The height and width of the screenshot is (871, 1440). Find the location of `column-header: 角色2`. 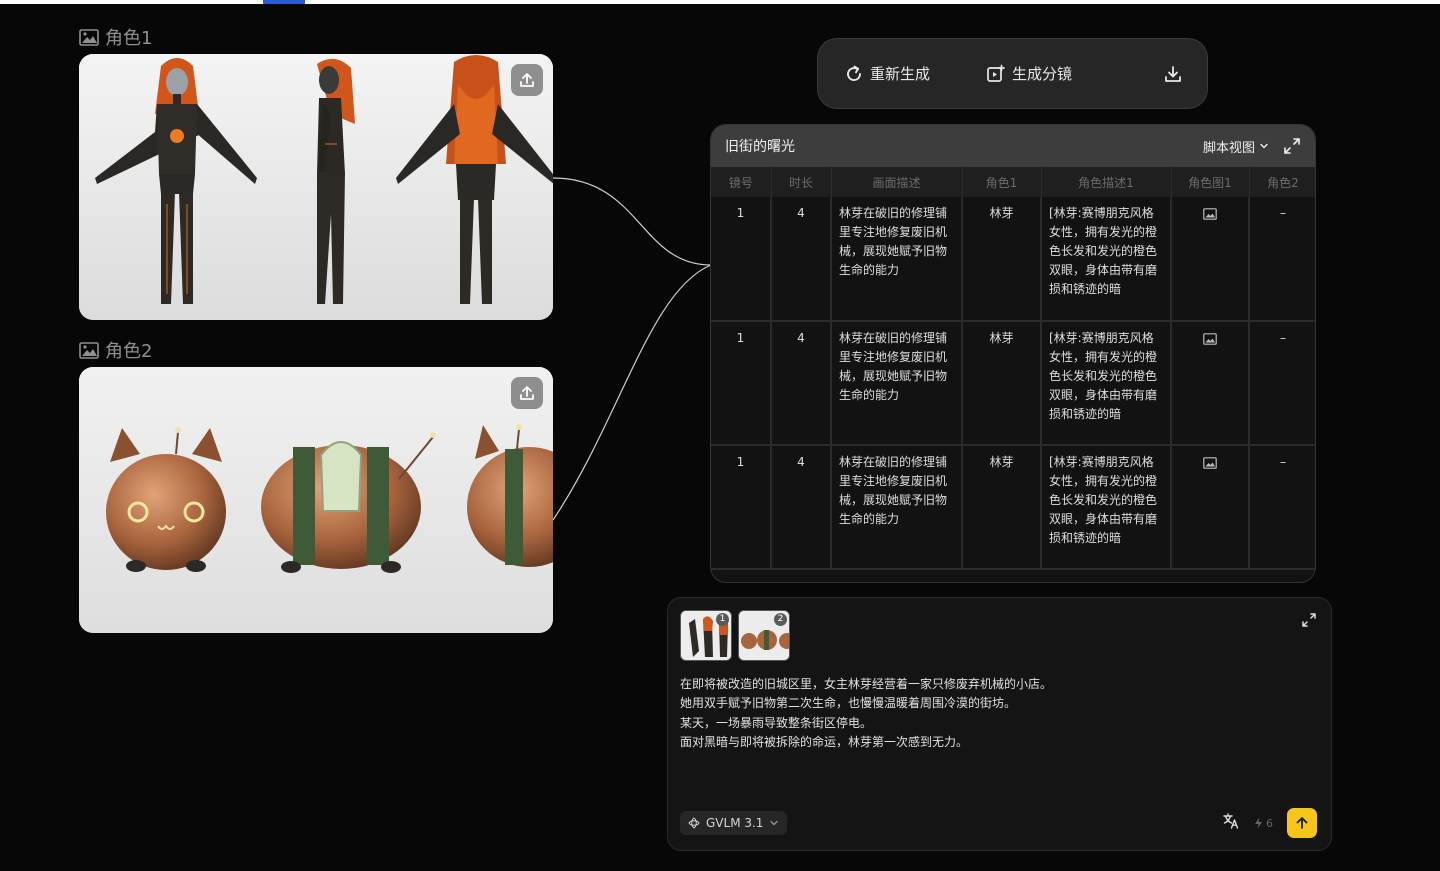

column-header: 角色2 is located at coordinates (1282, 182).